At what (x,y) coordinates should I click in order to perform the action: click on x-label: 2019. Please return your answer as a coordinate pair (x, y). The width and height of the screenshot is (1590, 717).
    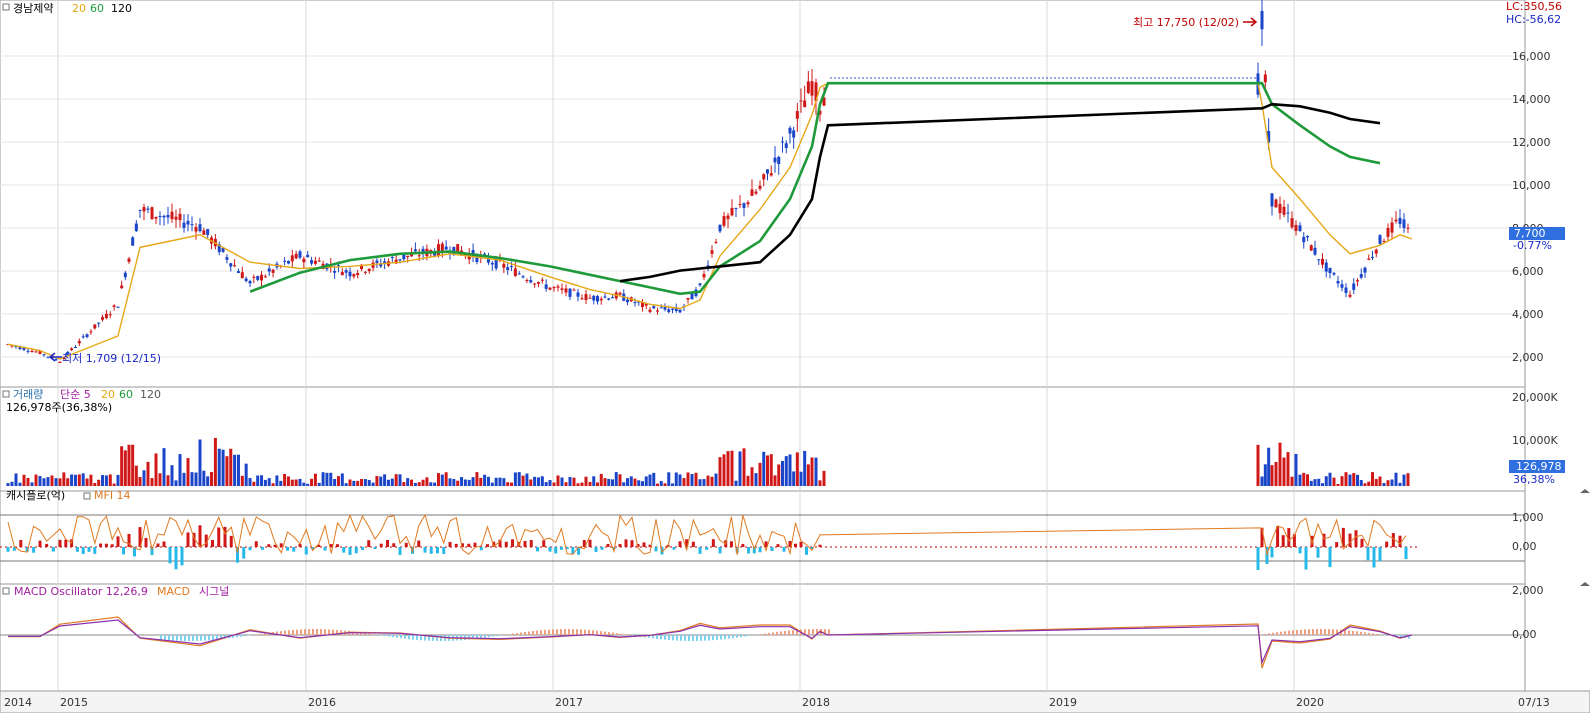
    Looking at the image, I should click on (1063, 702).